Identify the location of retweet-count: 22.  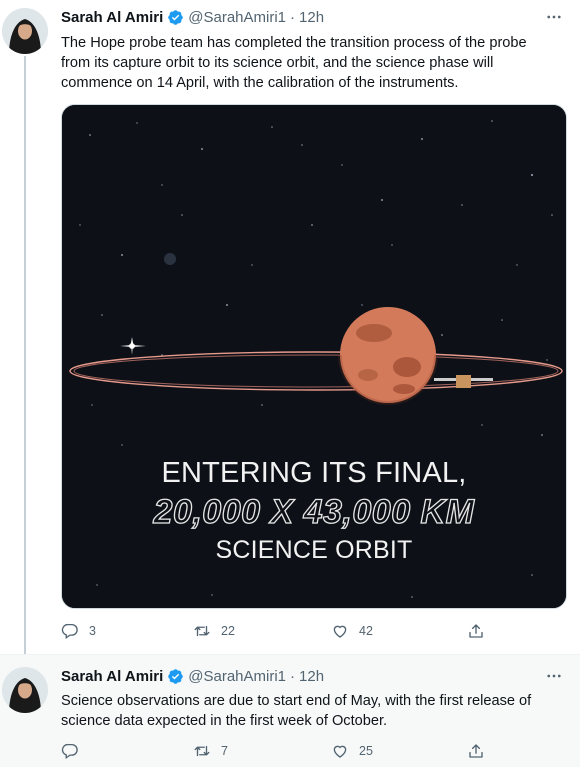
(228, 631).